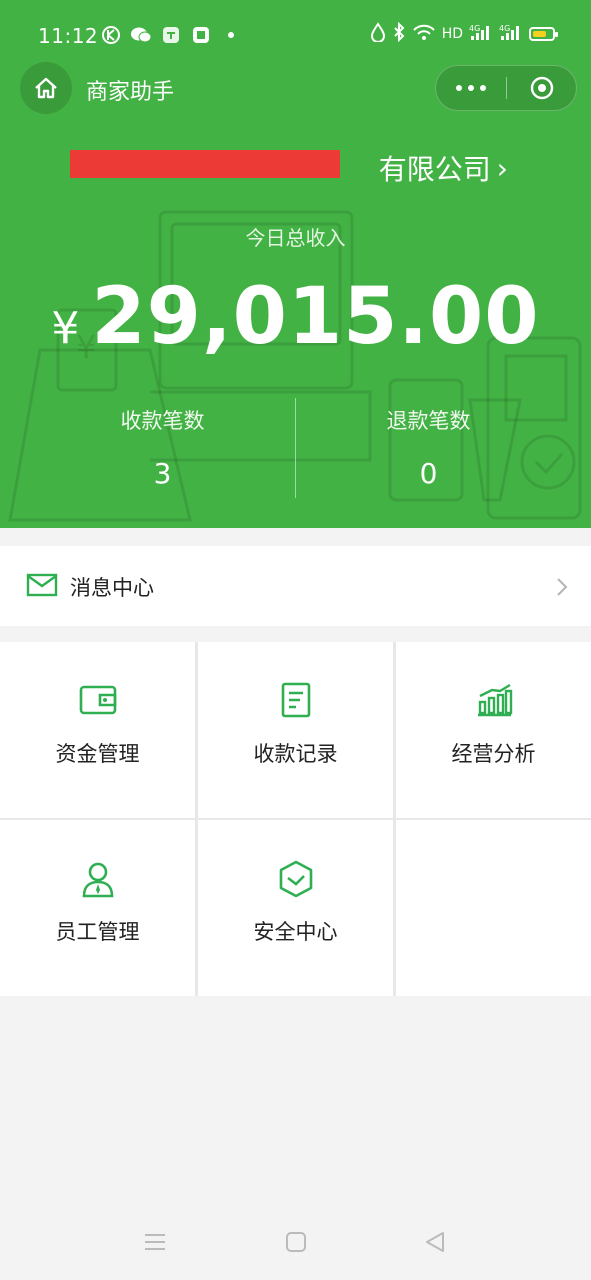 Image resolution: width=591 pixels, height=1280 pixels. I want to click on status-time: 11:12, so click(68, 36).